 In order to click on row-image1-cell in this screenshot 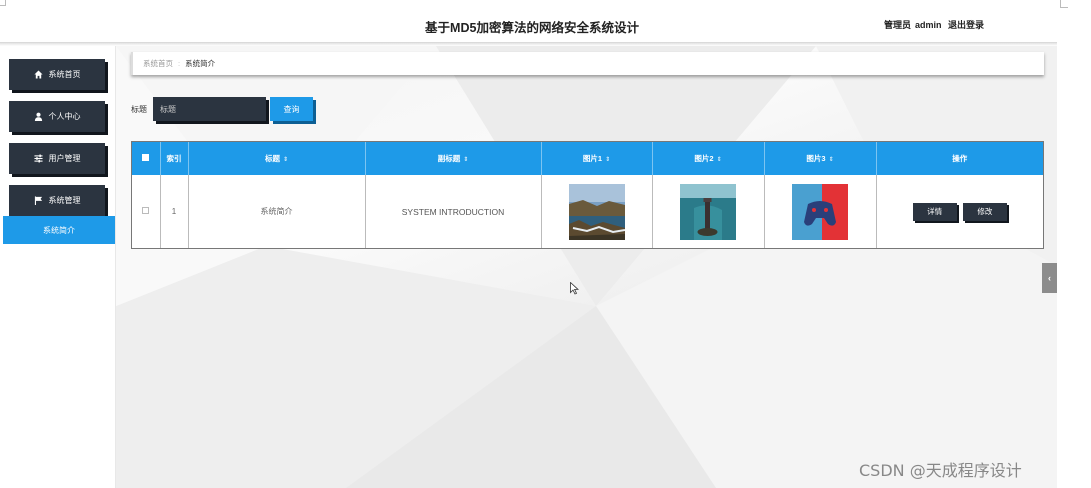, I will do `click(597, 211)`.